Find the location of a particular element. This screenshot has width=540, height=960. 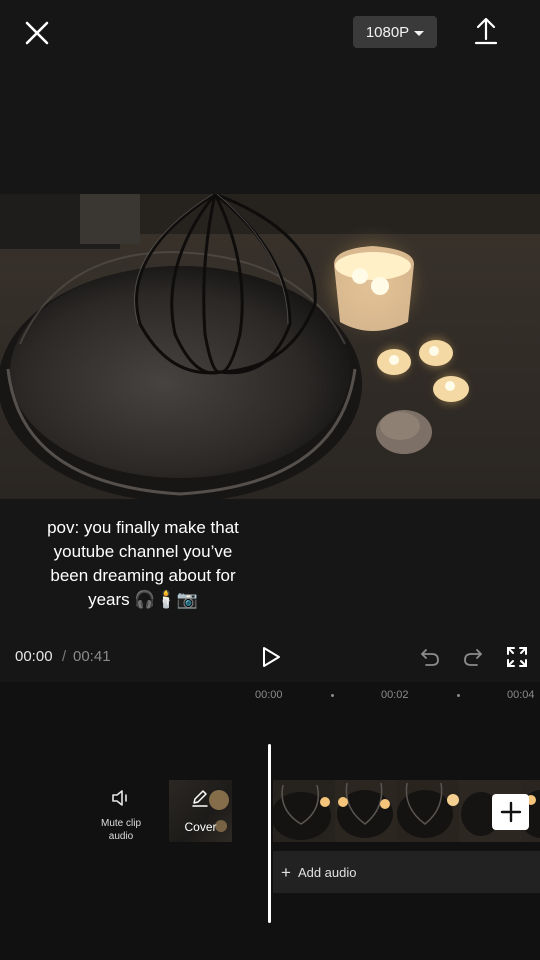

add-clip-button is located at coordinates (510, 812).